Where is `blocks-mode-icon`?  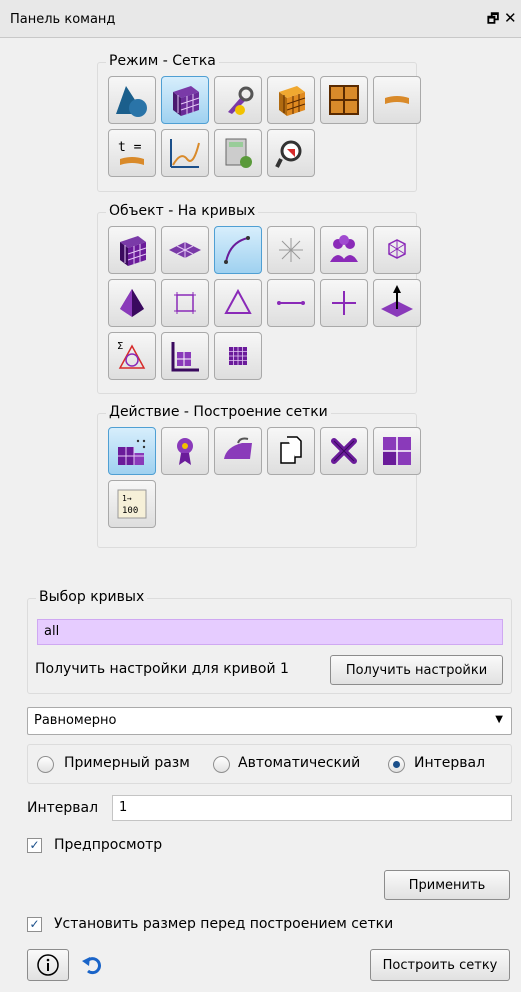 blocks-mode-icon is located at coordinates (344, 100).